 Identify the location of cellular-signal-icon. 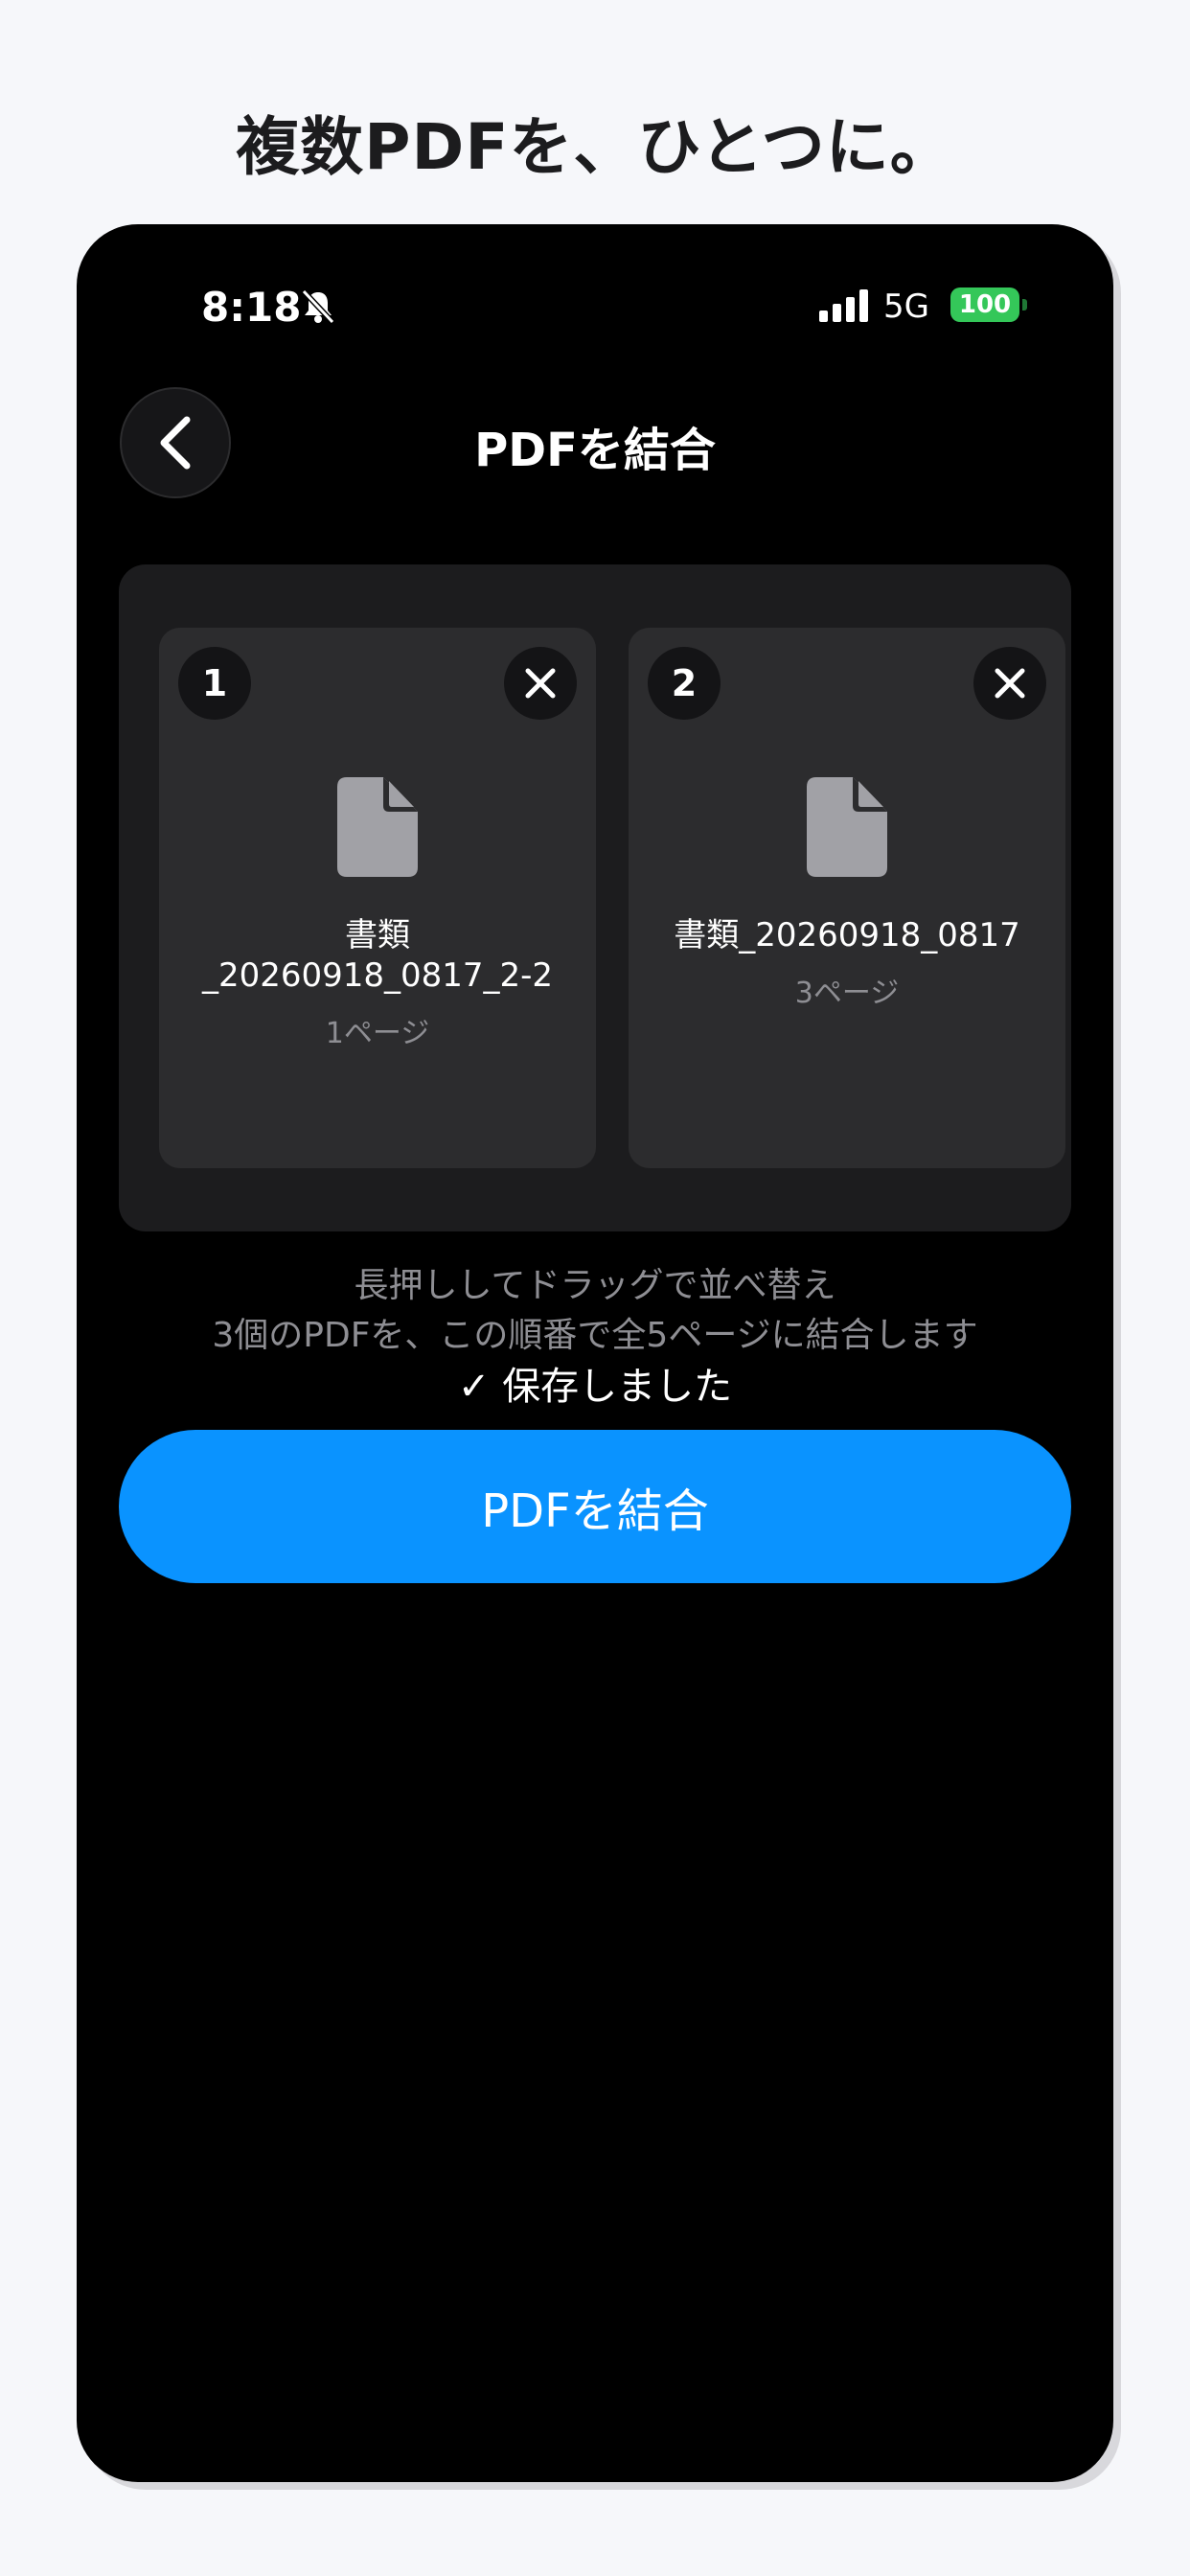
(843, 305).